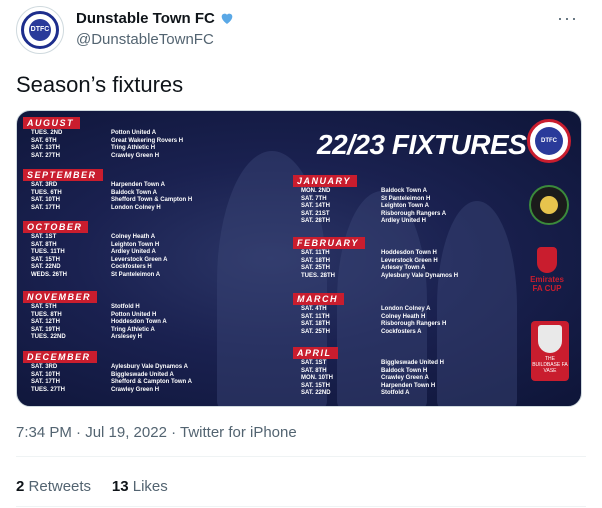 This screenshot has height=508, width=602. Describe the element at coordinates (420, 275) in the screenshot. I see `fixture-opponent: Aylesbury Vale Dynamos H` at that location.